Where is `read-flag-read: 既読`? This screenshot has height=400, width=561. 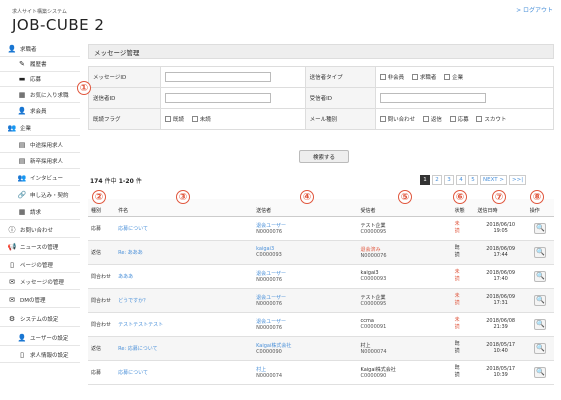
read-flag-read: 既読 is located at coordinates (174, 119).